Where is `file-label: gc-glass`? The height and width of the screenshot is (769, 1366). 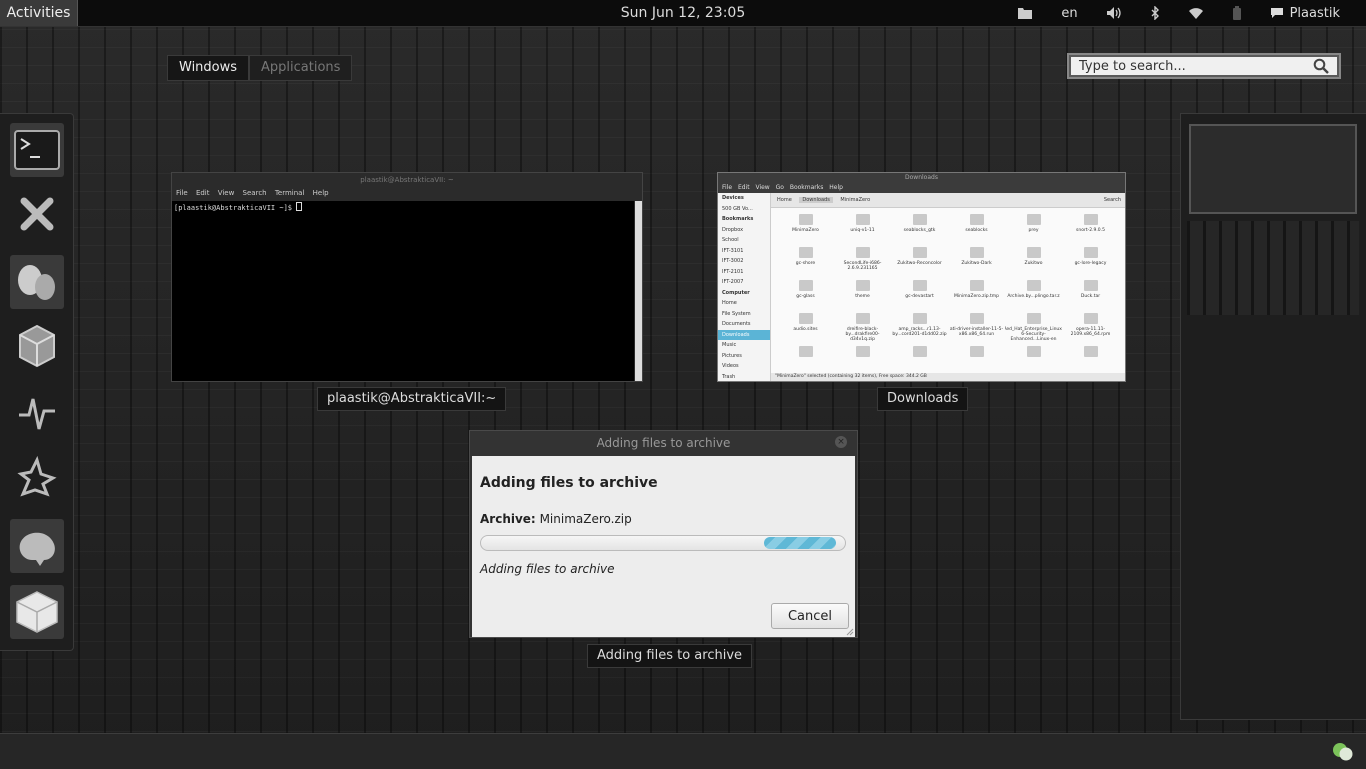
file-label: gc-glass is located at coordinates (805, 296).